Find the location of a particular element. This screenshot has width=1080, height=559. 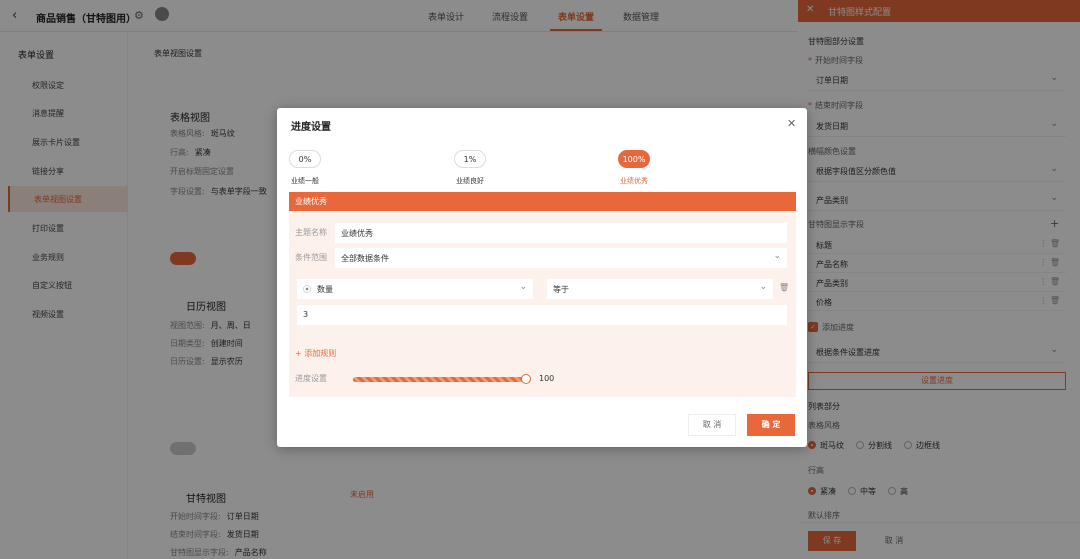

add-rule-link: + 添加规则 is located at coordinates (315, 353).